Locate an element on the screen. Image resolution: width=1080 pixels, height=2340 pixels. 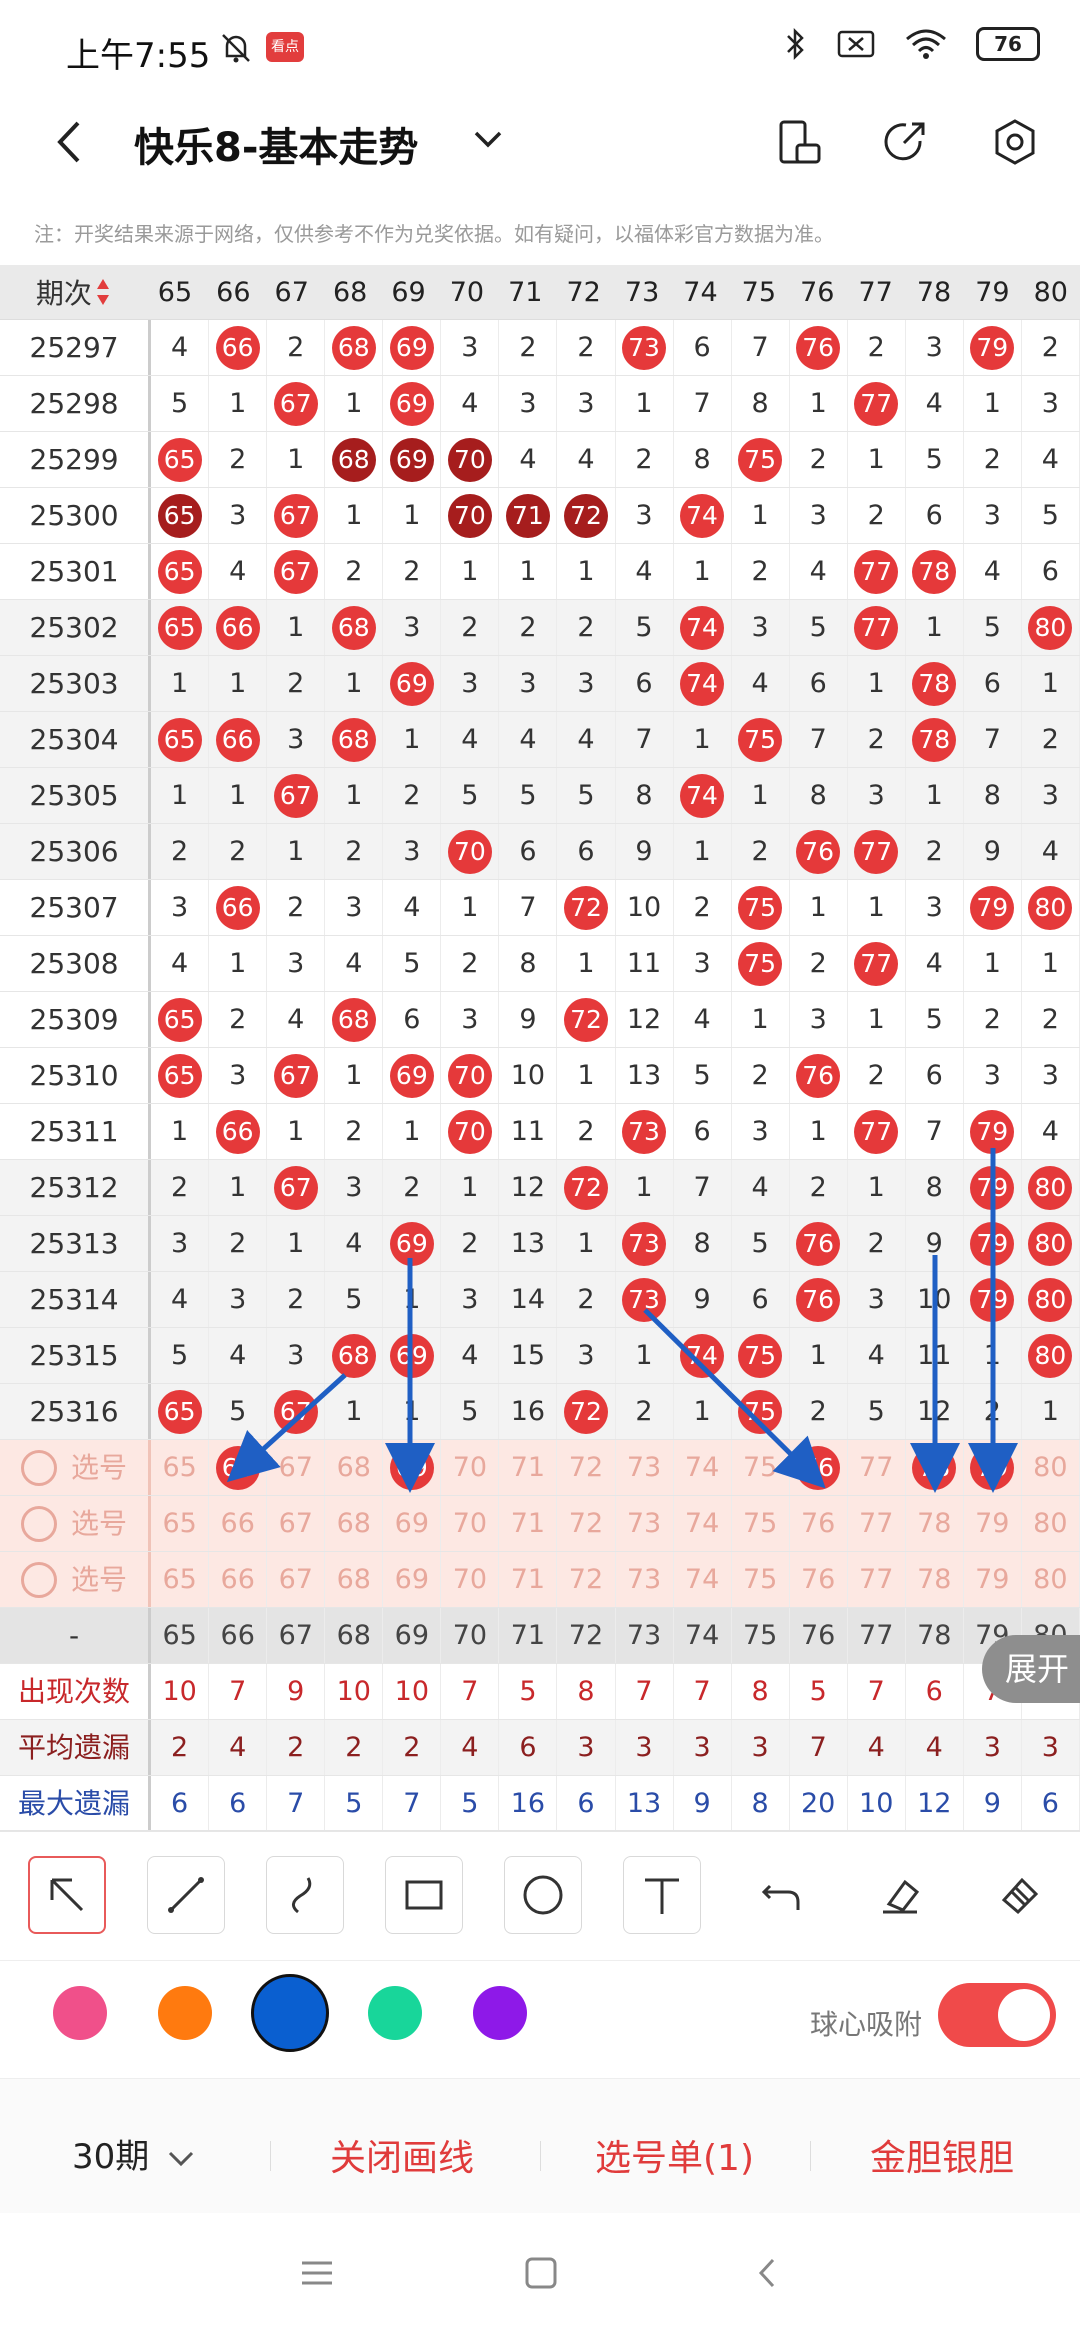
stats-cell: 13 is located at coordinates (645, 1803).